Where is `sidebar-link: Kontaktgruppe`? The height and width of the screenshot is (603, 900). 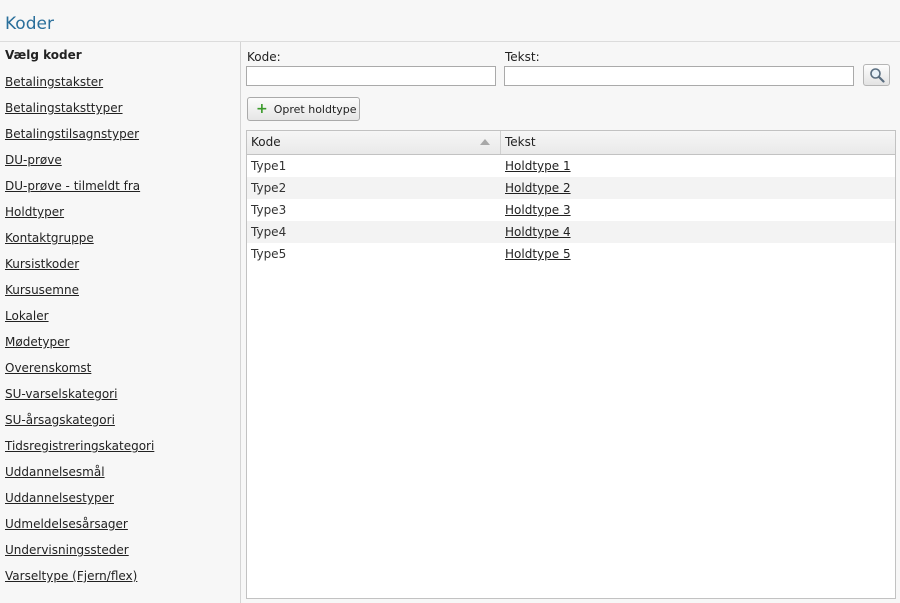
sidebar-link: Kontaktgruppe is located at coordinates (49, 238).